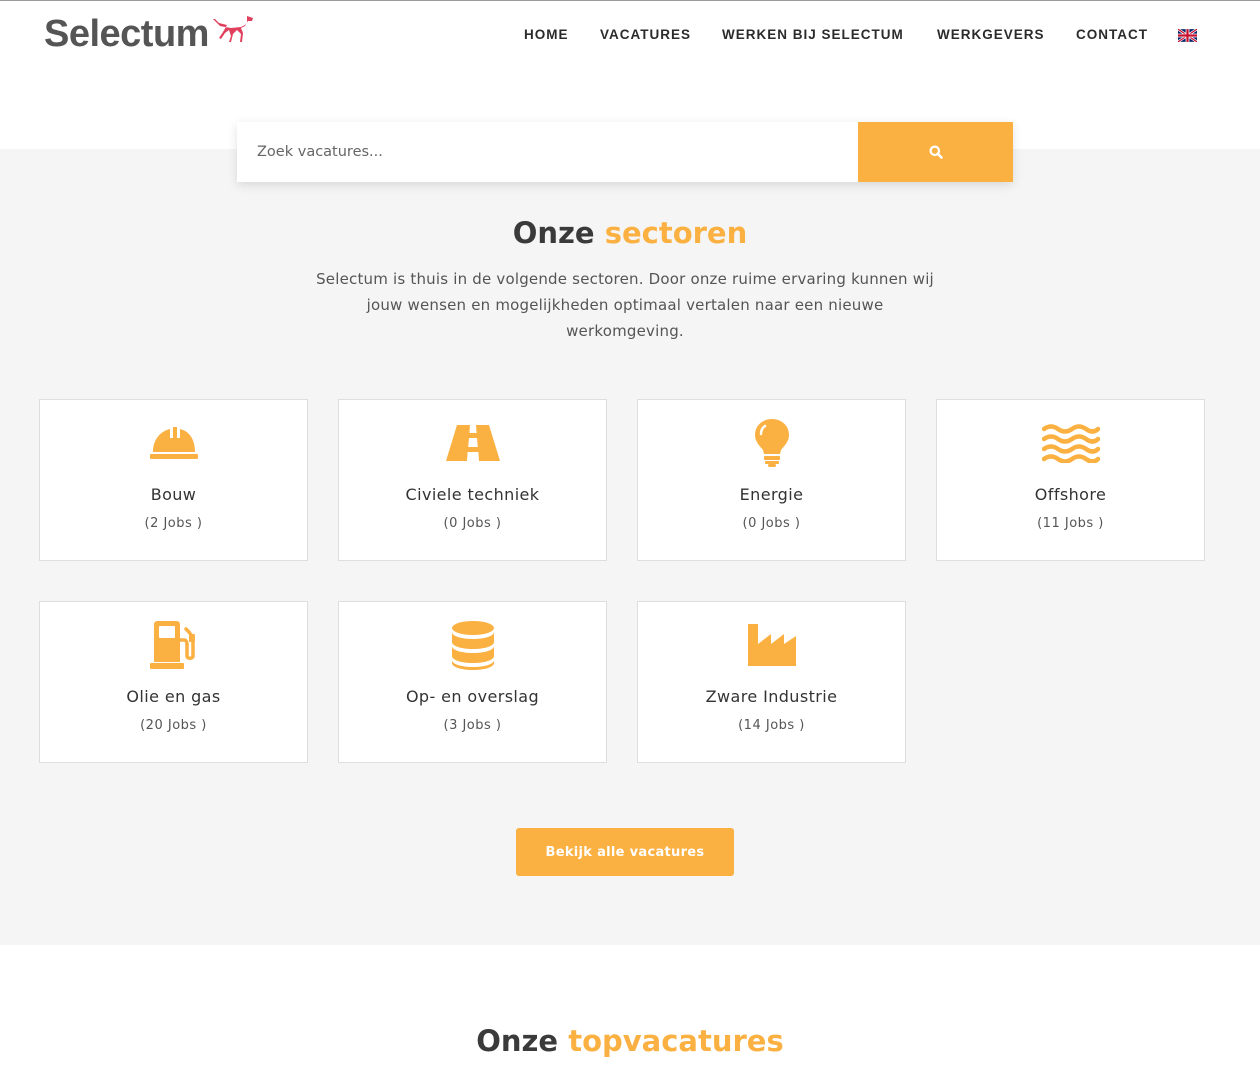 The image size is (1260, 1080). Describe the element at coordinates (991, 34) in the screenshot. I see `nav-werkgevers: WERKGEVERS` at that location.